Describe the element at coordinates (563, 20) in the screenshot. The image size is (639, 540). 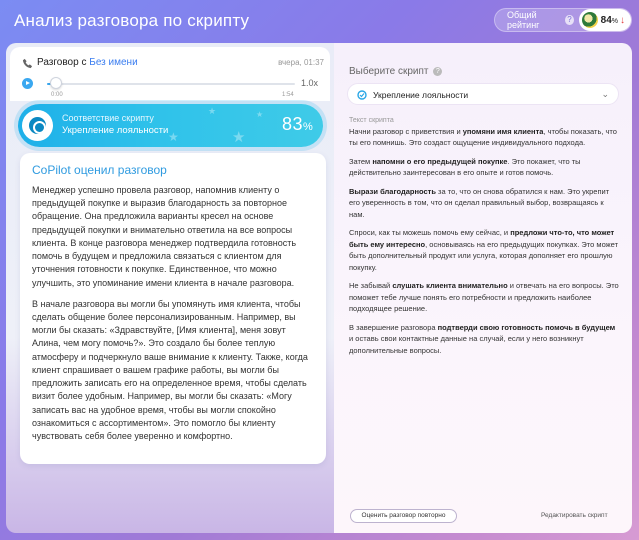
I see `overall-rating: Общий рейтинг ? 84% ↓` at that location.